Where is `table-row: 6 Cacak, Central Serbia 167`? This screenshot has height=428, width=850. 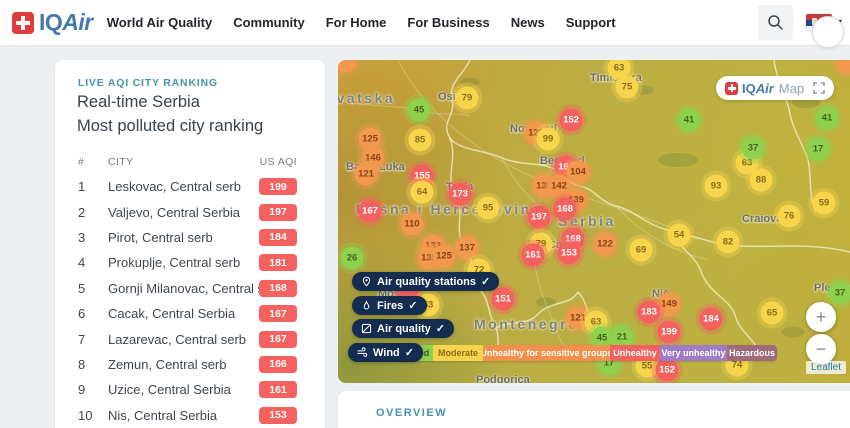
table-row: 6 Cacak, Central Serbia 167 is located at coordinates (187, 313).